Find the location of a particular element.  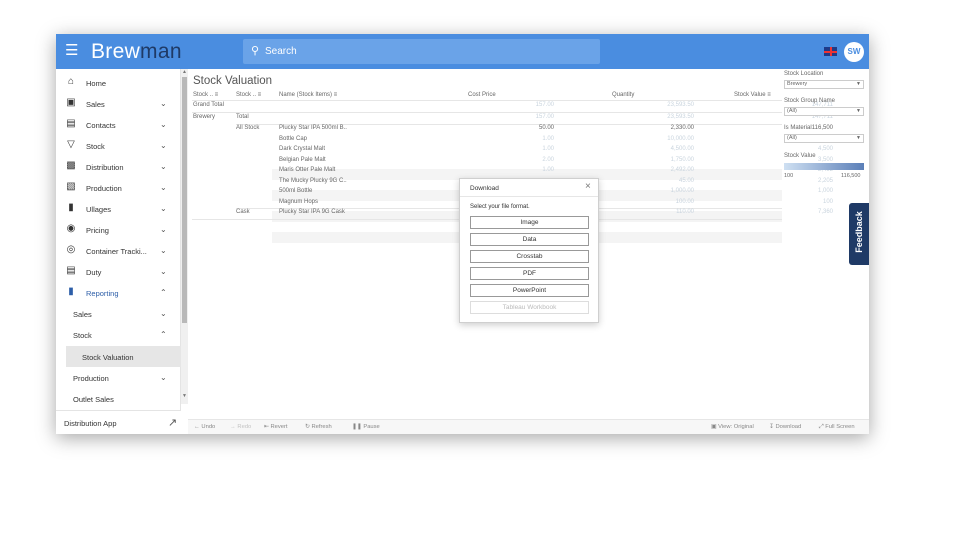

refresh-button: ↻ Refresh is located at coordinates (318, 427).